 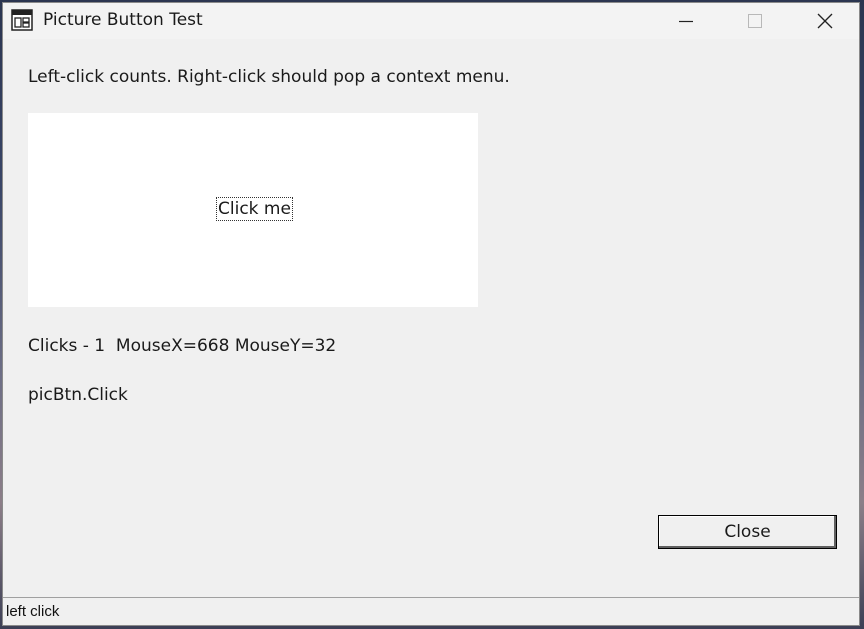 I want to click on close-icon, so click(x=825, y=21).